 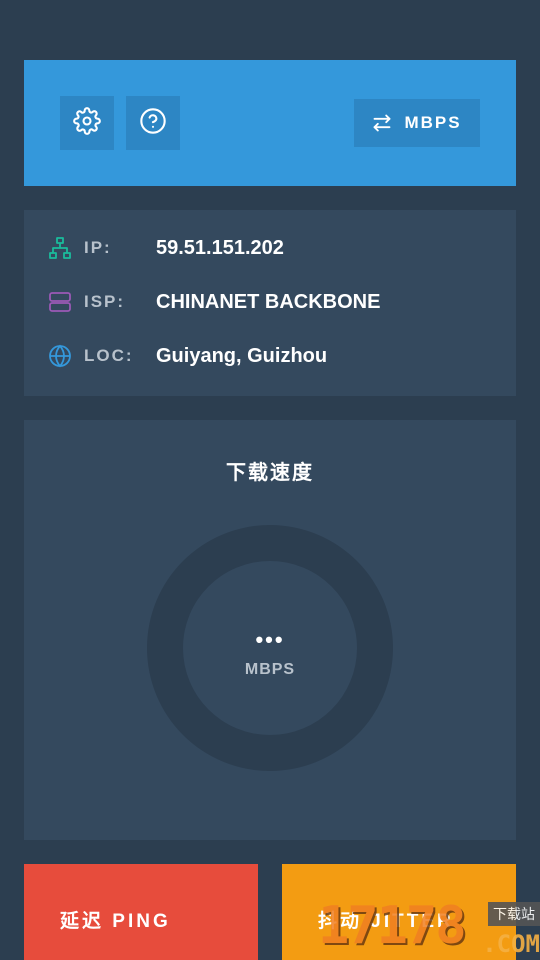 I want to click on loc-value: Guiyang, Guizhou, so click(x=242, y=355).